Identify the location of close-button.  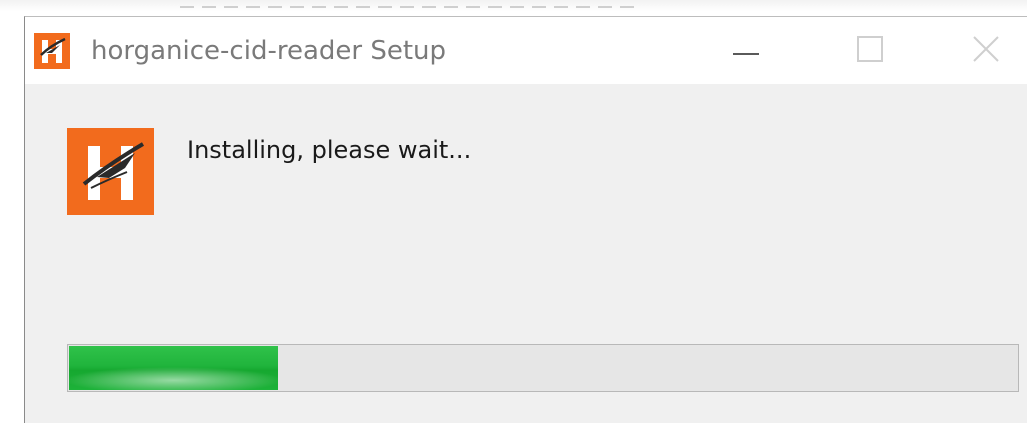
(983, 50).